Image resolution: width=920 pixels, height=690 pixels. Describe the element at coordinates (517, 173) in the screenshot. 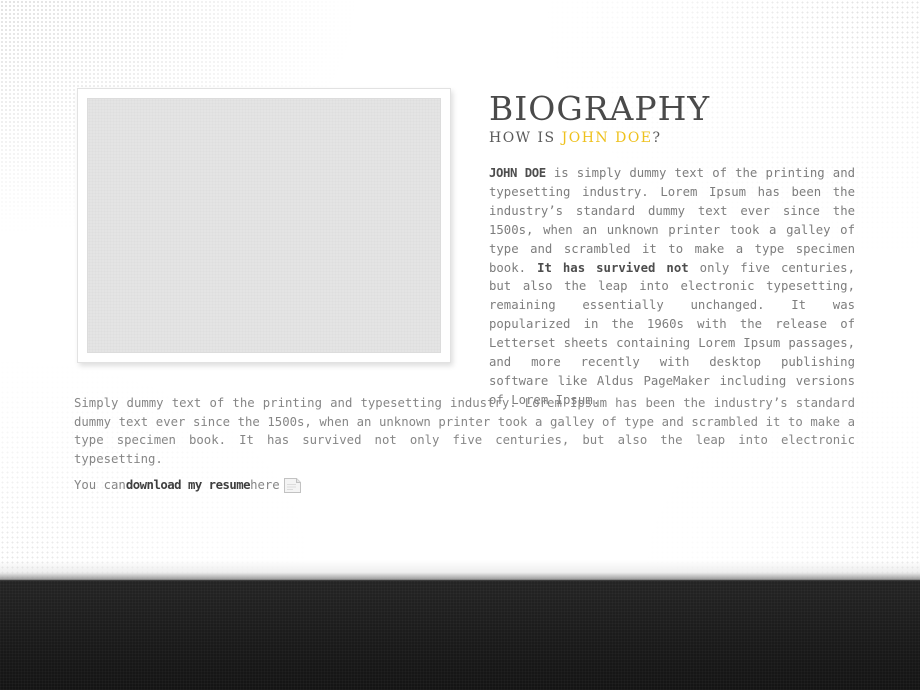

I see `biography-lead-name: JOHN DOE` at that location.